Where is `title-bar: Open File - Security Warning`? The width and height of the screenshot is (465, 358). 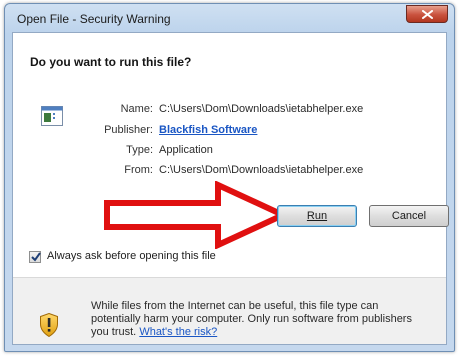 title-bar: Open File - Security Warning is located at coordinates (229, 18).